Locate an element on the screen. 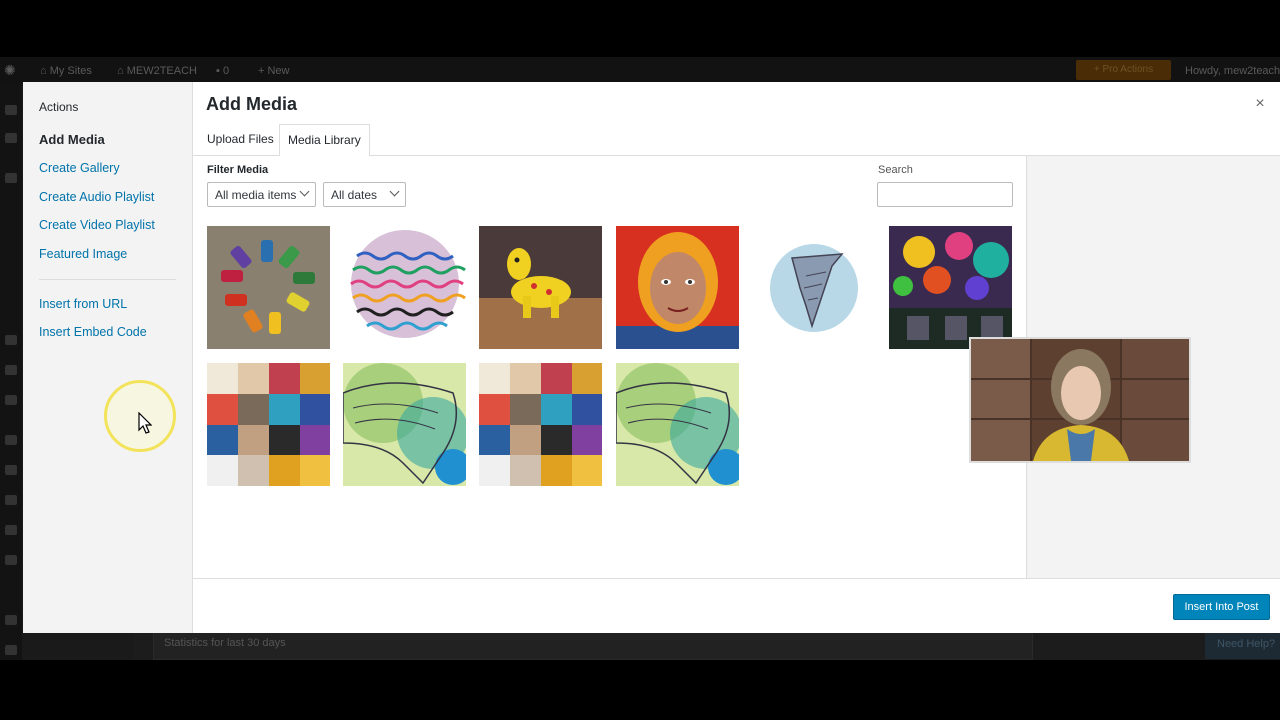  tab-upload-files: Upload Files is located at coordinates (240, 140).